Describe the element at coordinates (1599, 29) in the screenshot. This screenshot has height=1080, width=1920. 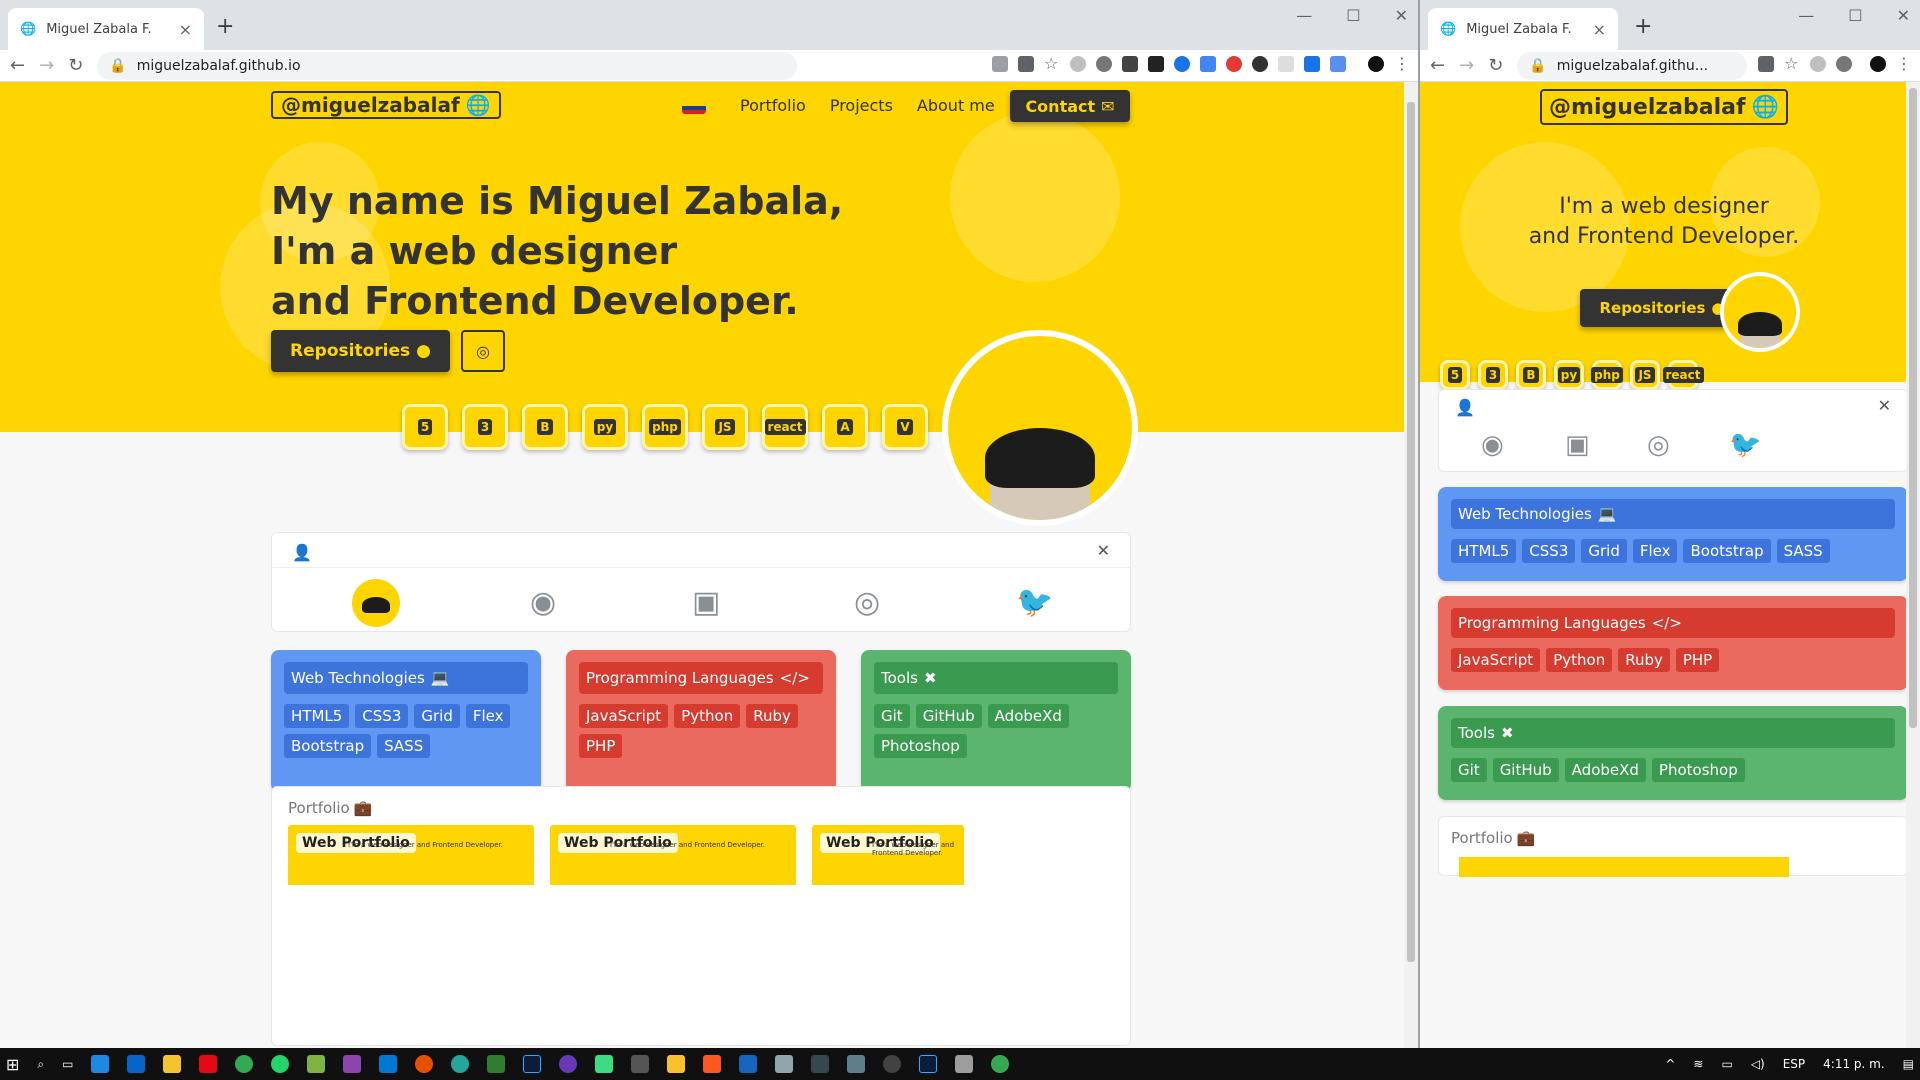
I see `close-tab-icon: ×` at that location.